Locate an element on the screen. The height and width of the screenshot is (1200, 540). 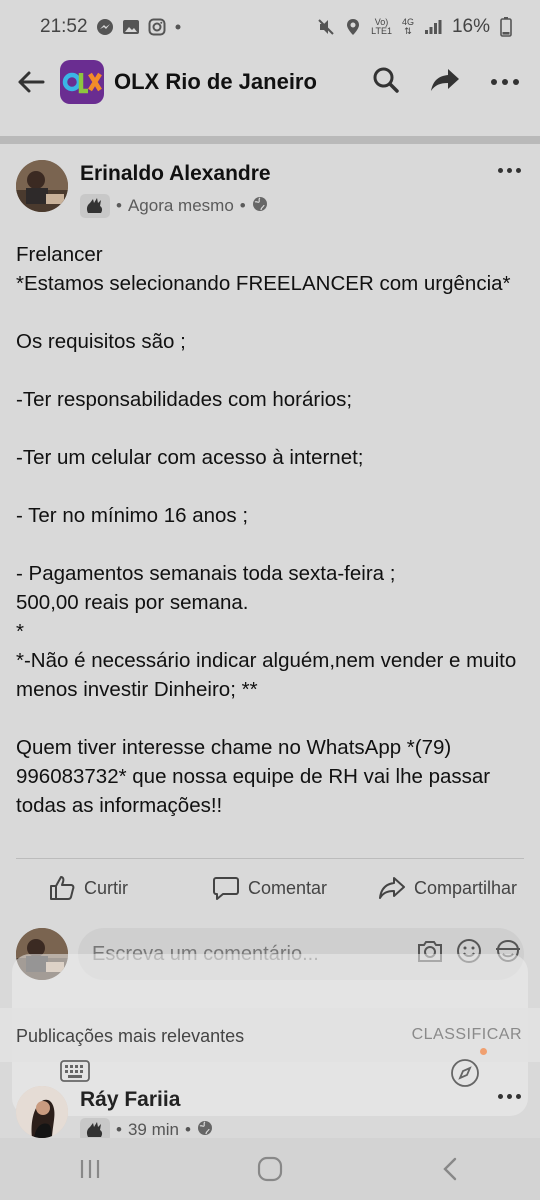
group-logo is located at coordinates (82, 82).